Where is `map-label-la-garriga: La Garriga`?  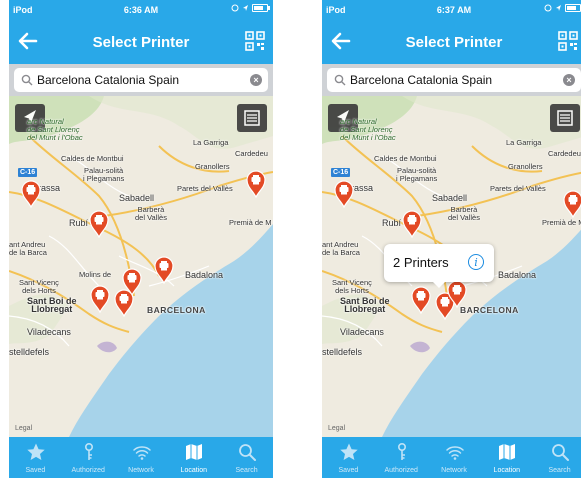
map-label-la-garriga: La Garriga is located at coordinates (211, 142).